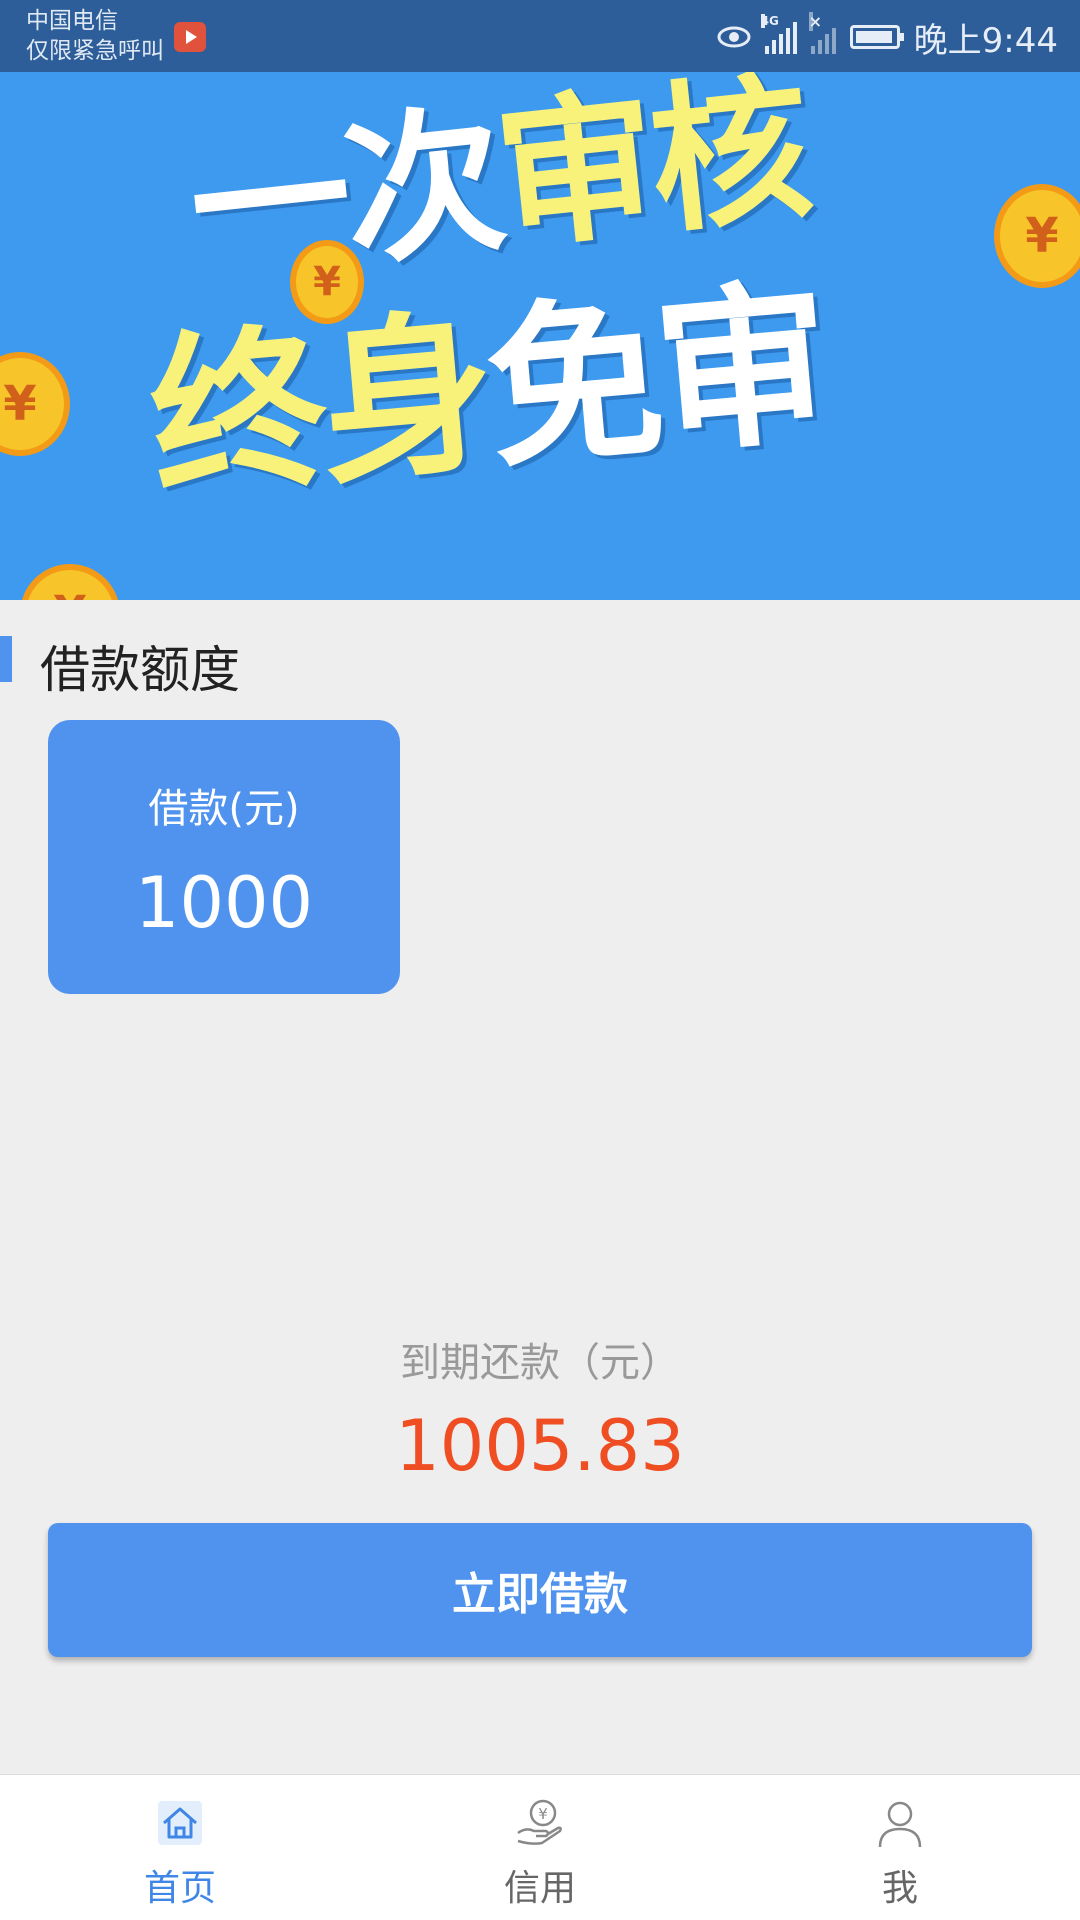  What do you see at coordinates (180, 1847) in the screenshot?
I see `nav-item-home: 首页` at bounding box center [180, 1847].